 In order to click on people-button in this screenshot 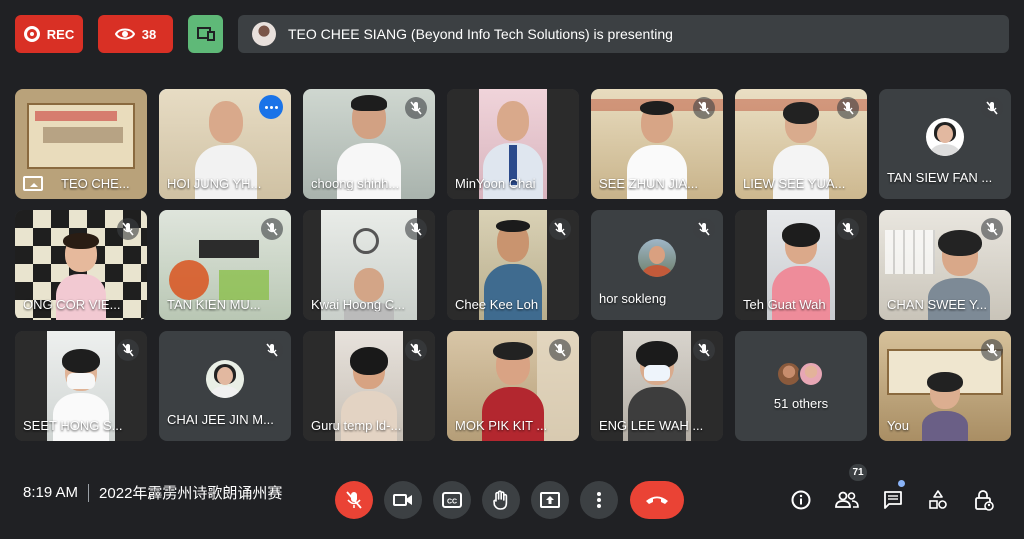, I will do `click(847, 500)`.